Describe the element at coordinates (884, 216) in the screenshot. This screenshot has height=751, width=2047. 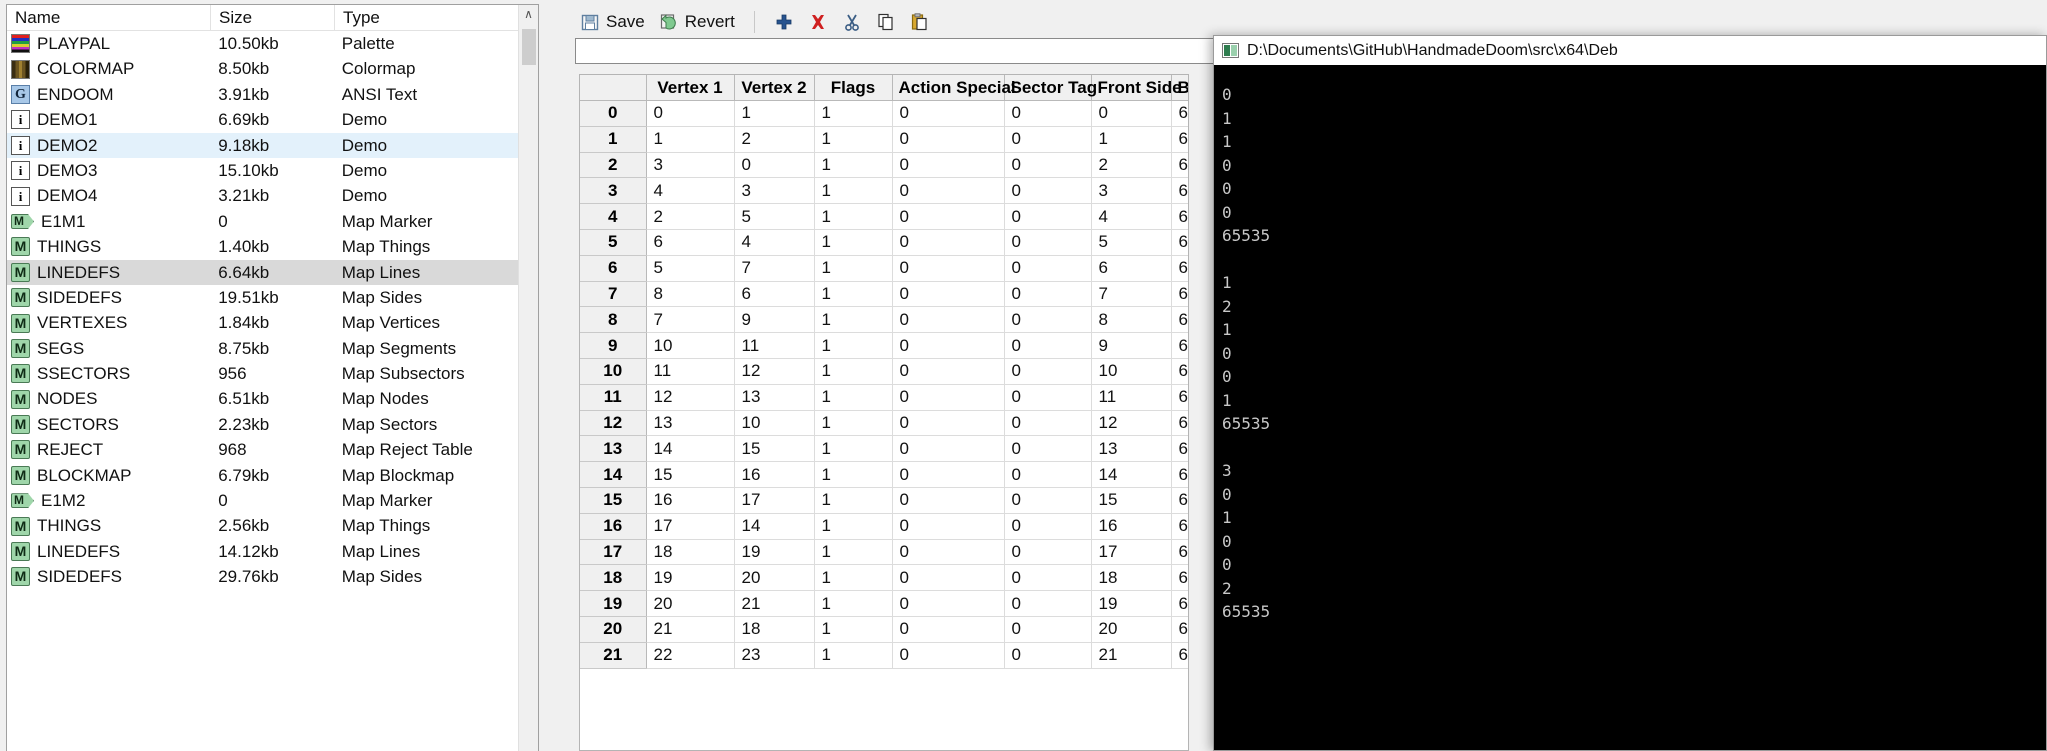
I see `grid-row: 425100465535` at that location.